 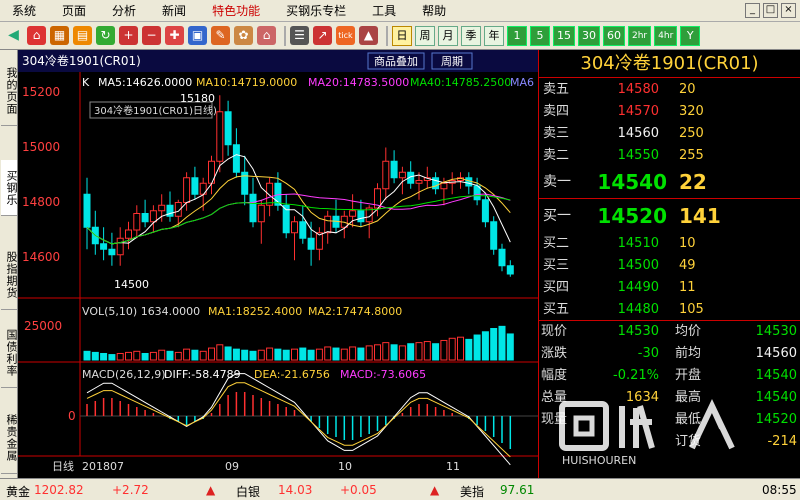 I want to click on period-year: 年, so click(x=494, y=35).